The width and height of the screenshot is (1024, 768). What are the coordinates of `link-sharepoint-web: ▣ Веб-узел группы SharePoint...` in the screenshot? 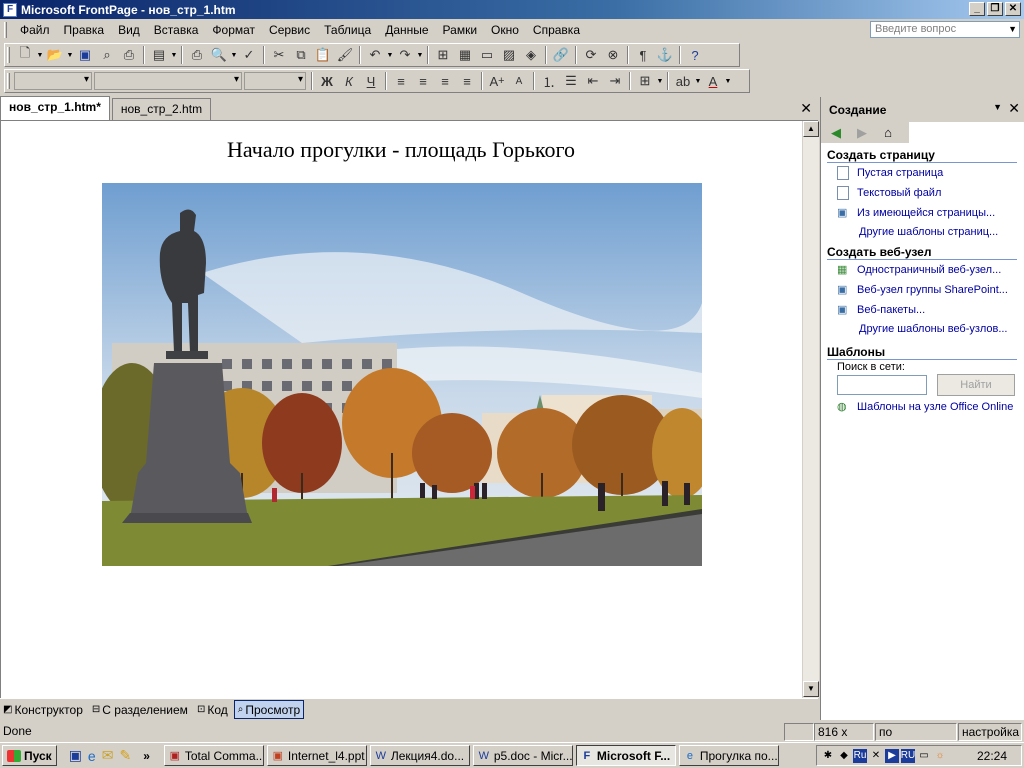 It's located at (922, 290).